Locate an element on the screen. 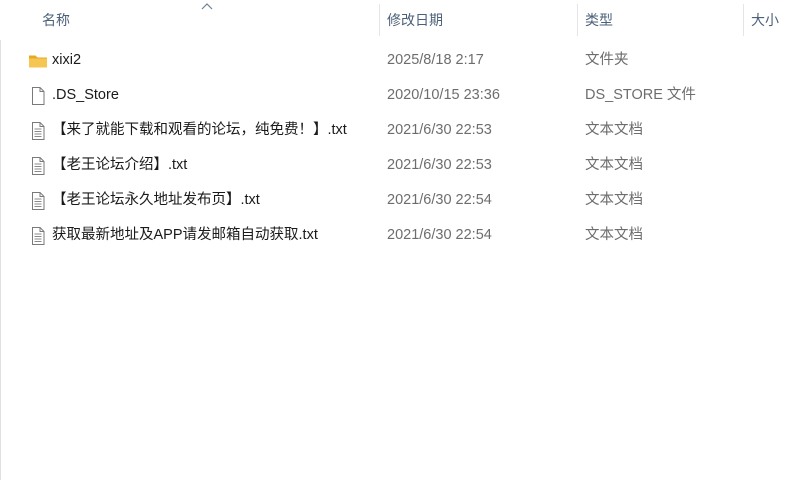 The height and width of the screenshot is (480, 800). file-name: .DS_Store is located at coordinates (85, 95).